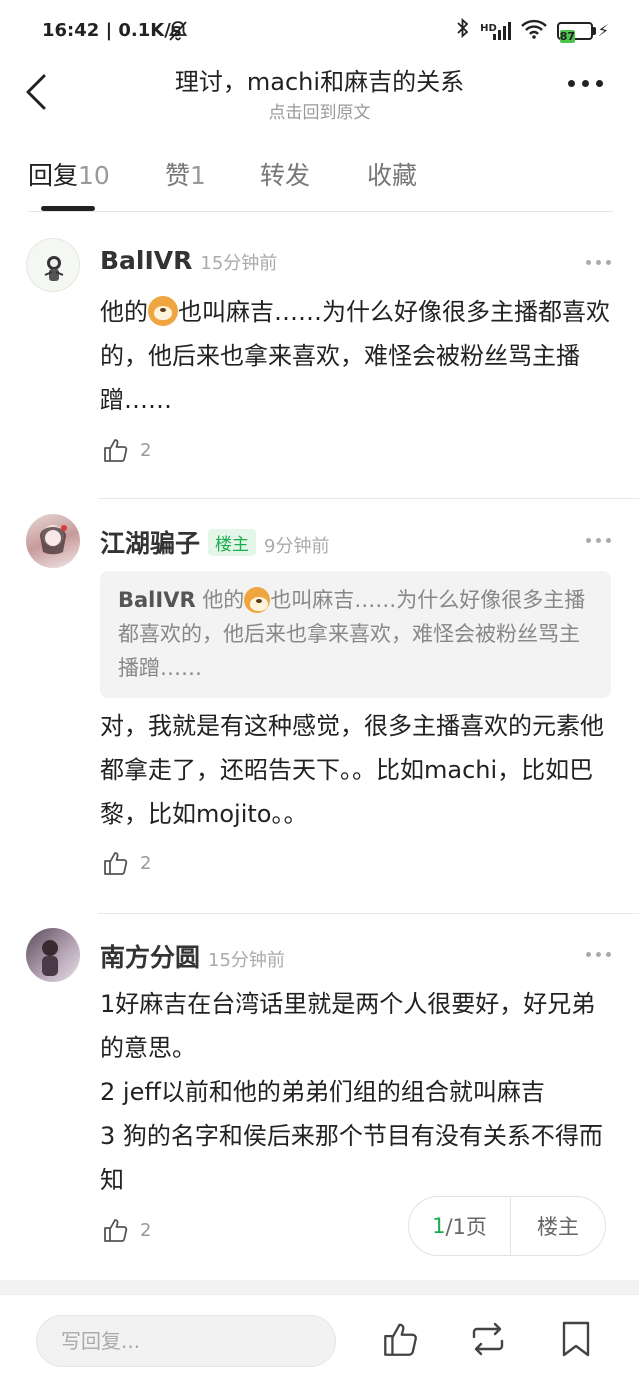  I want to click on tab-reposts: 转发, so click(285, 174).